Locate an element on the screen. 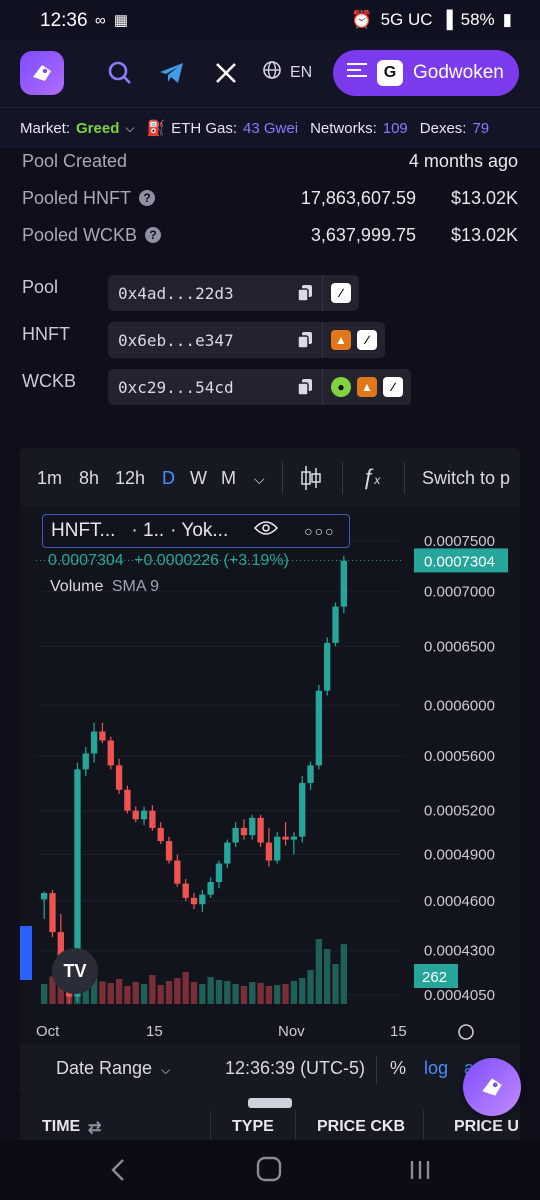 This screenshot has height=1200, width=540. candles-icon is located at coordinates (311, 480).